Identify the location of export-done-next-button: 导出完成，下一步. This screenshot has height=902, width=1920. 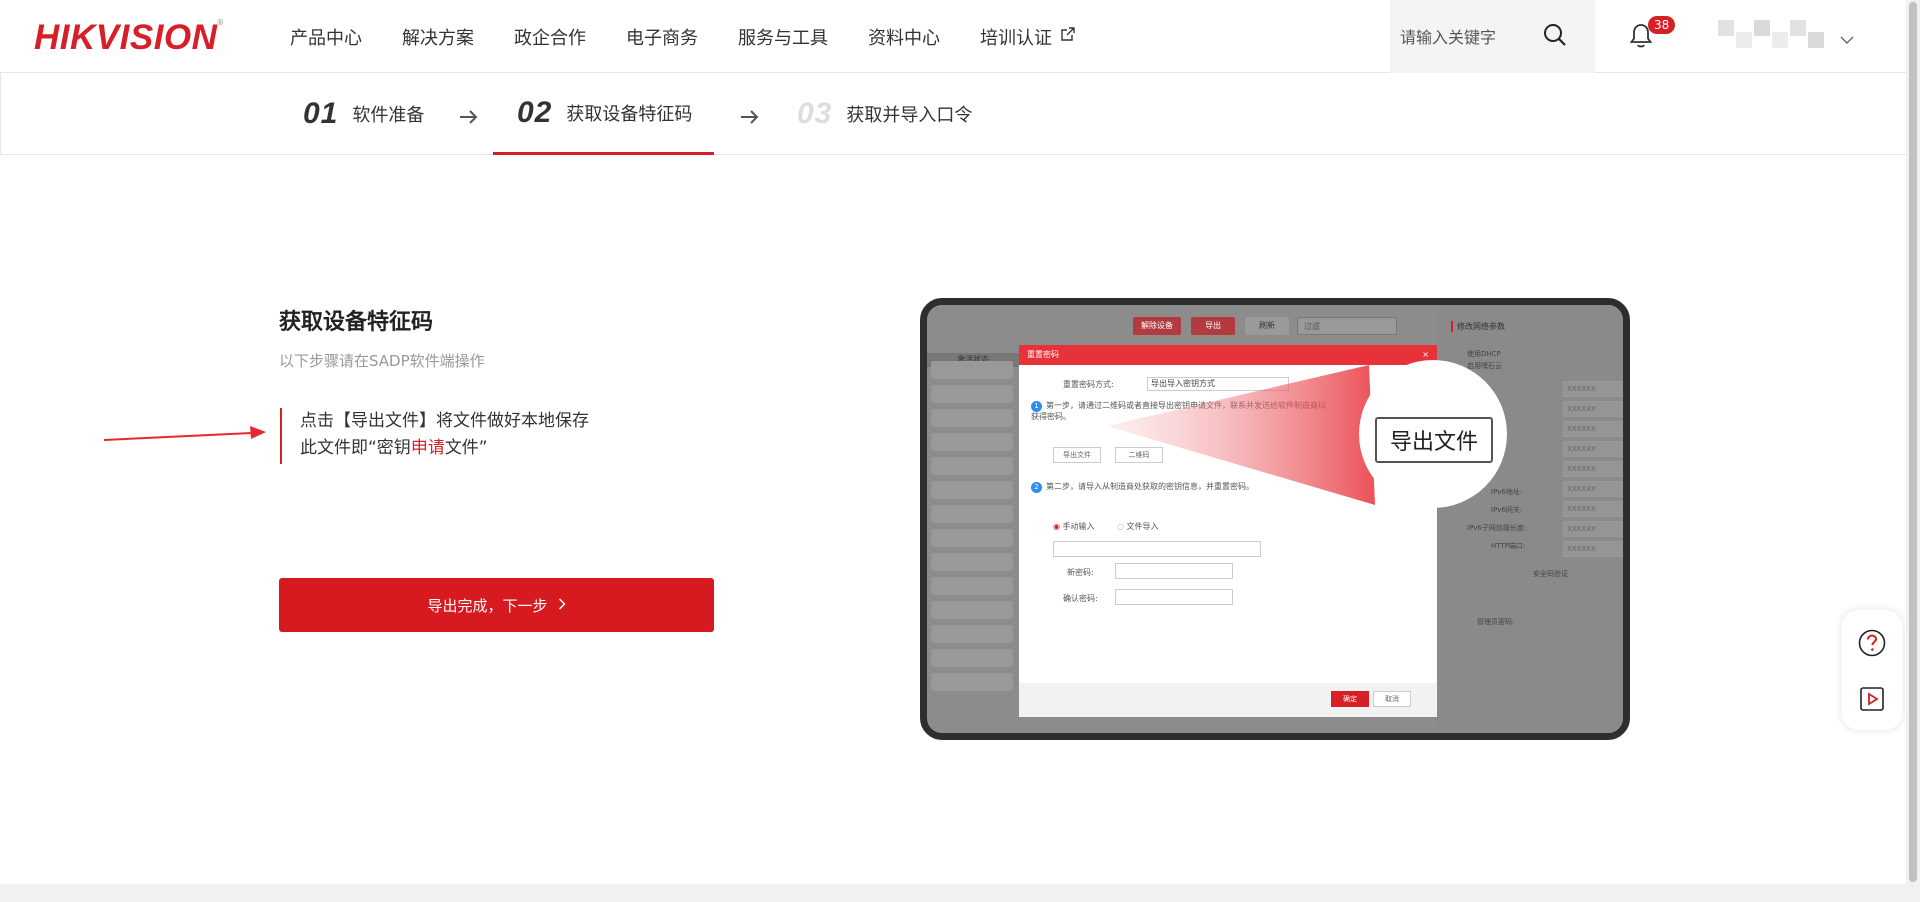
(496, 605).